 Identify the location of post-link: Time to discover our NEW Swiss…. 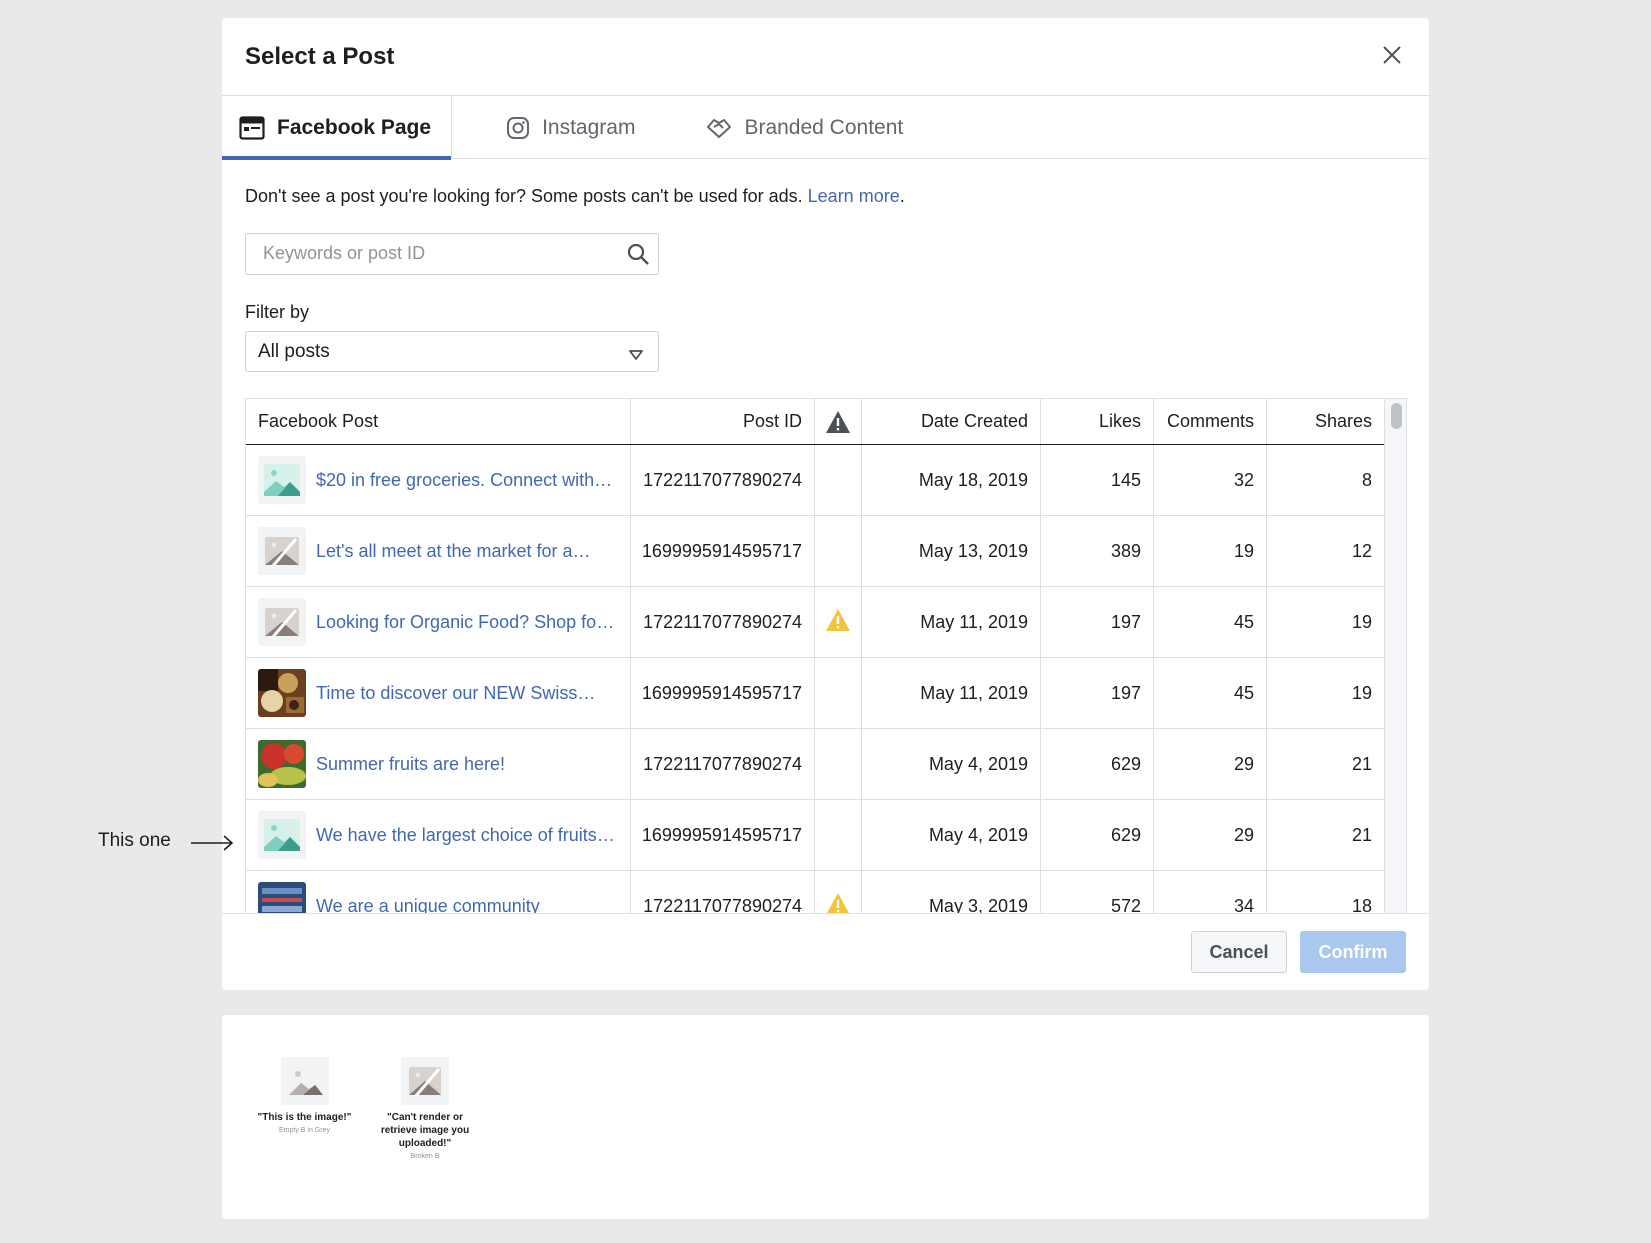
(455, 693).